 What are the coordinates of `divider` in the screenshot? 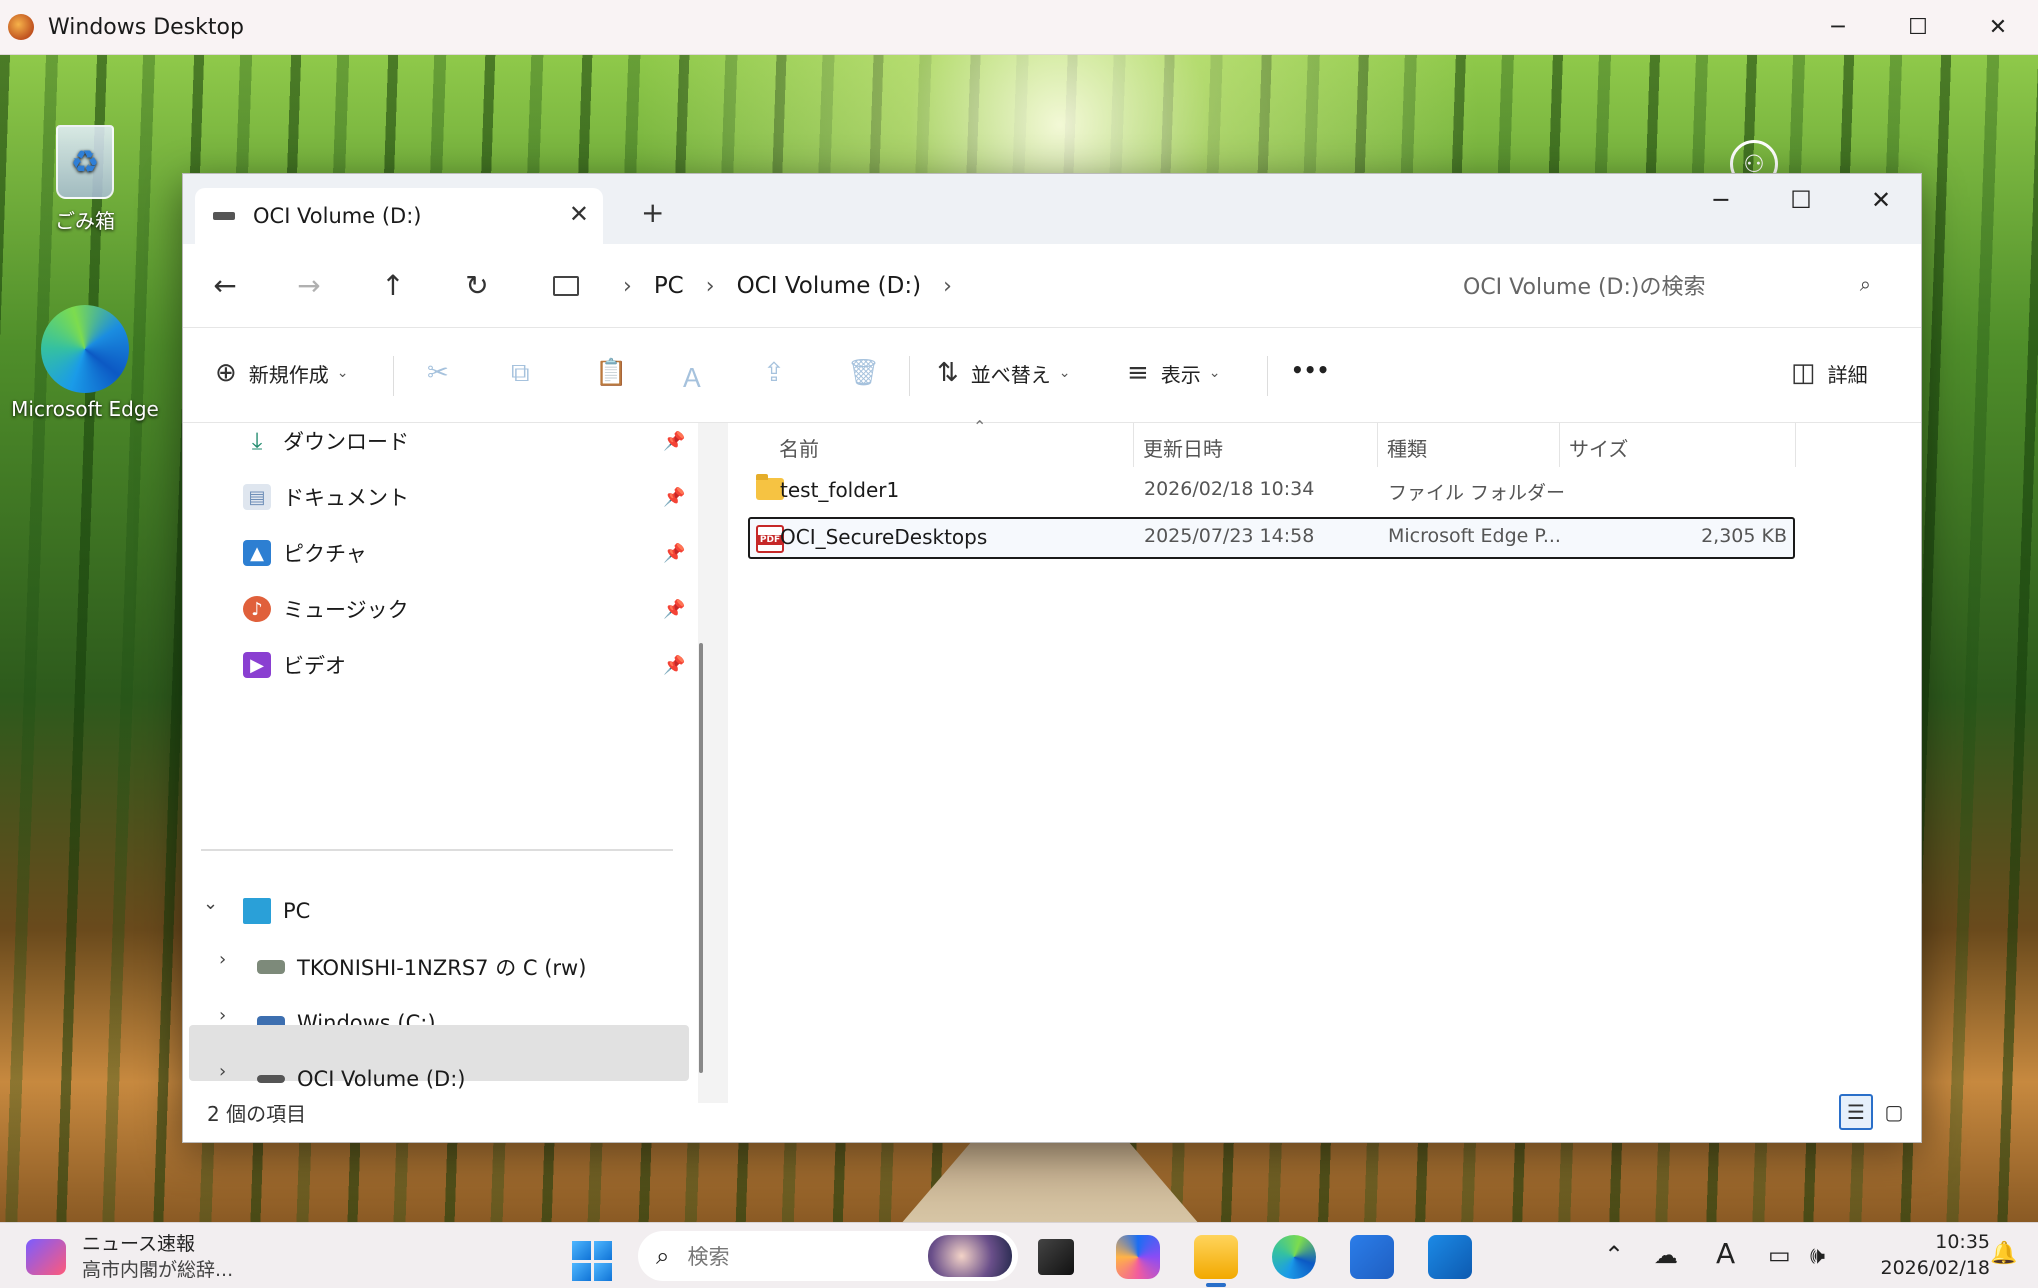 It's located at (1267, 376).